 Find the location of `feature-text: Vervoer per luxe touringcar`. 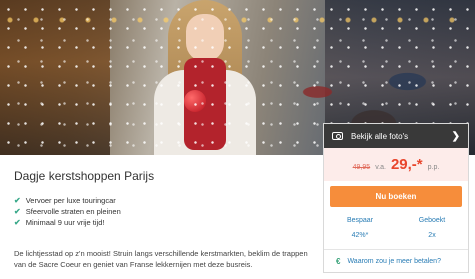

feature-text: Vervoer per luxe touringcar is located at coordinates (70, 200).